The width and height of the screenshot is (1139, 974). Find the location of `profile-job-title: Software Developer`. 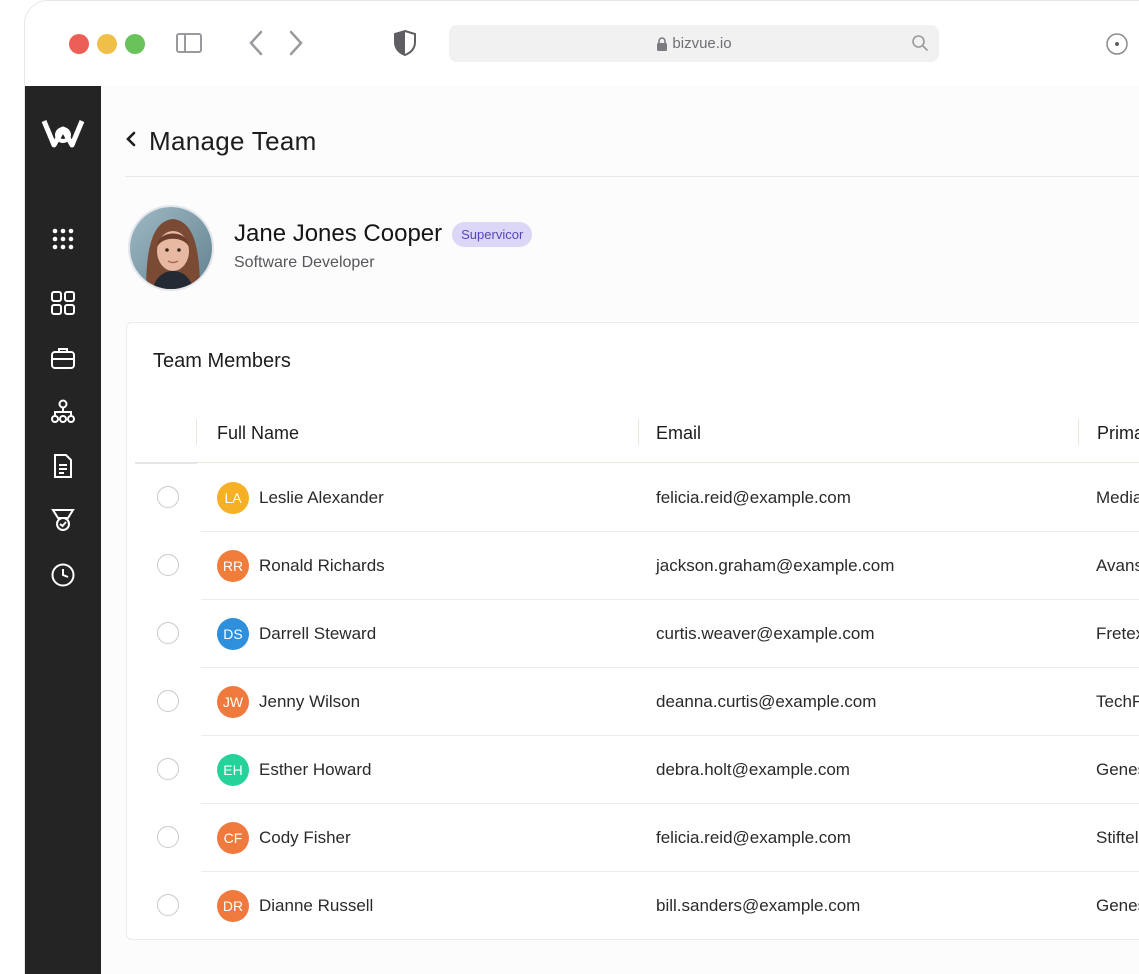

profile-job-title: Software Developer is located at coordinates (304, 262).